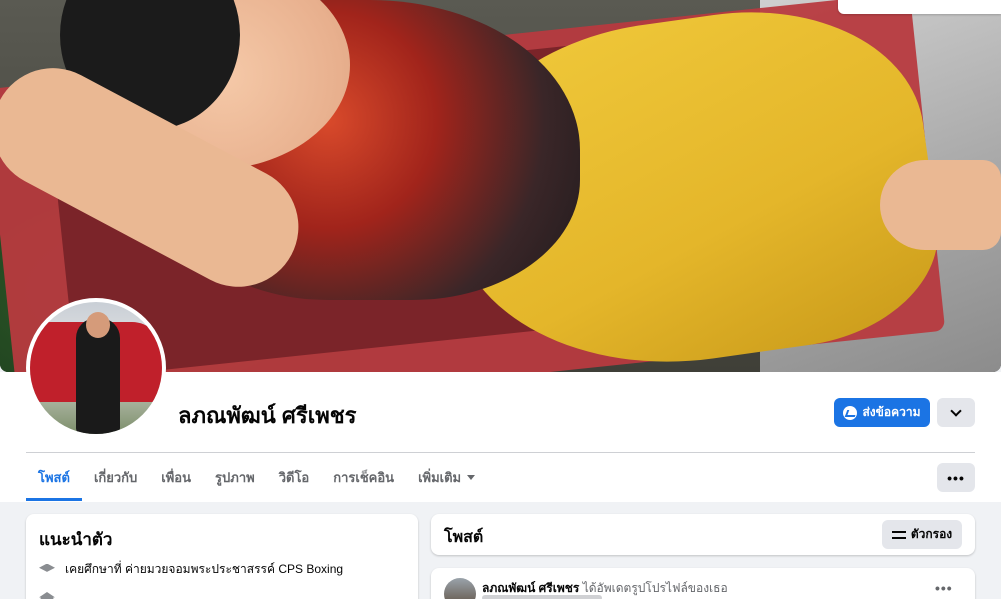  What do you see at coordinates (891, 412) in the screenshot?
I see `send-message-label: ส่งข้อความ` at bounding box center [891, 412].